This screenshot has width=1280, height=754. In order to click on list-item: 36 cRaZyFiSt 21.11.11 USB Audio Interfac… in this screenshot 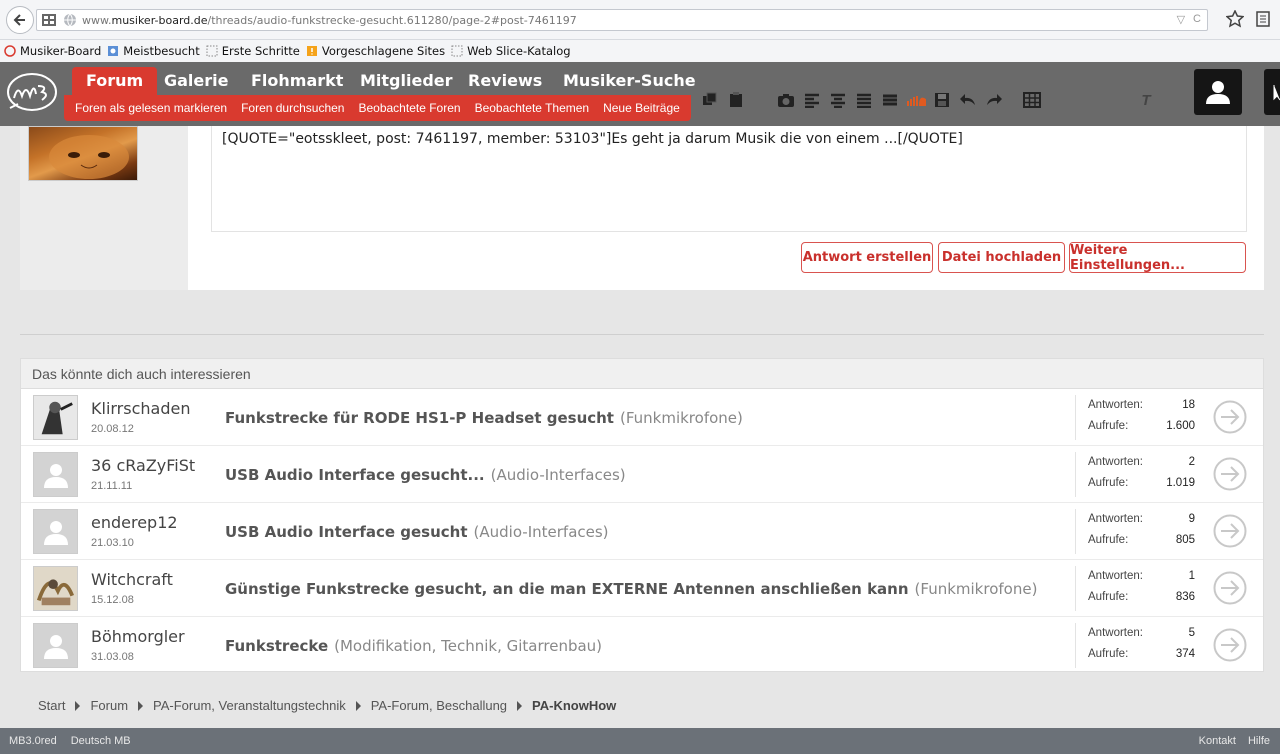, I will do `click(642, 474)`.